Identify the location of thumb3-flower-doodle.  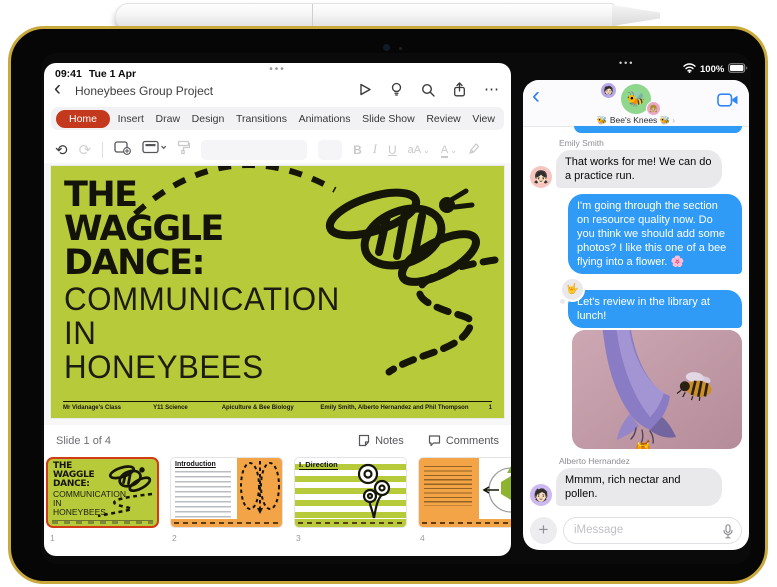
(374, 491).